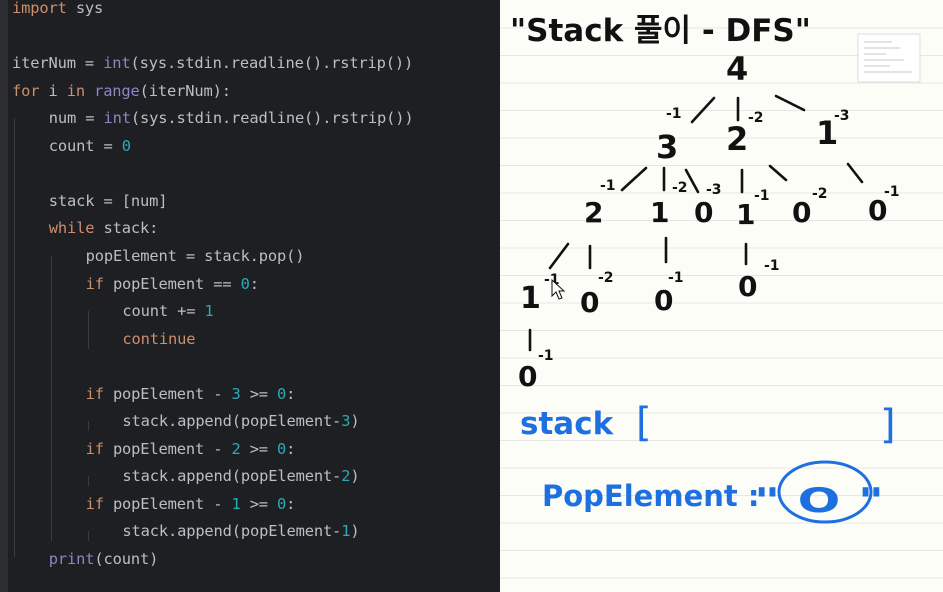  Describe the element at coordinates (185, 90) in the screenshot. I see `code-token: (iterNum):` at that location.